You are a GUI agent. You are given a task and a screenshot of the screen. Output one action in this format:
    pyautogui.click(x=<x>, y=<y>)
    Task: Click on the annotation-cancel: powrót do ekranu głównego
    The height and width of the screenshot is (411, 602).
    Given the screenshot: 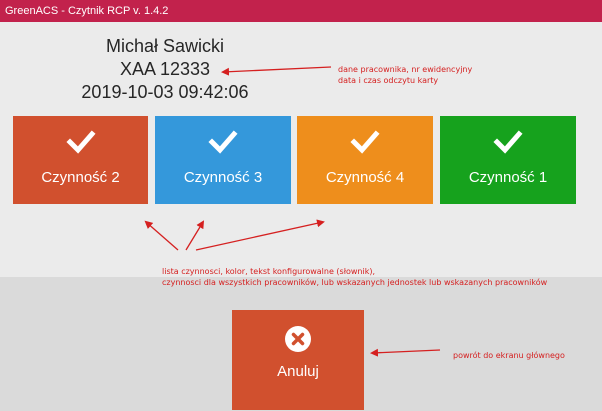 What is the action you would take?
    pyautogui.click(x=509, y=355)
    